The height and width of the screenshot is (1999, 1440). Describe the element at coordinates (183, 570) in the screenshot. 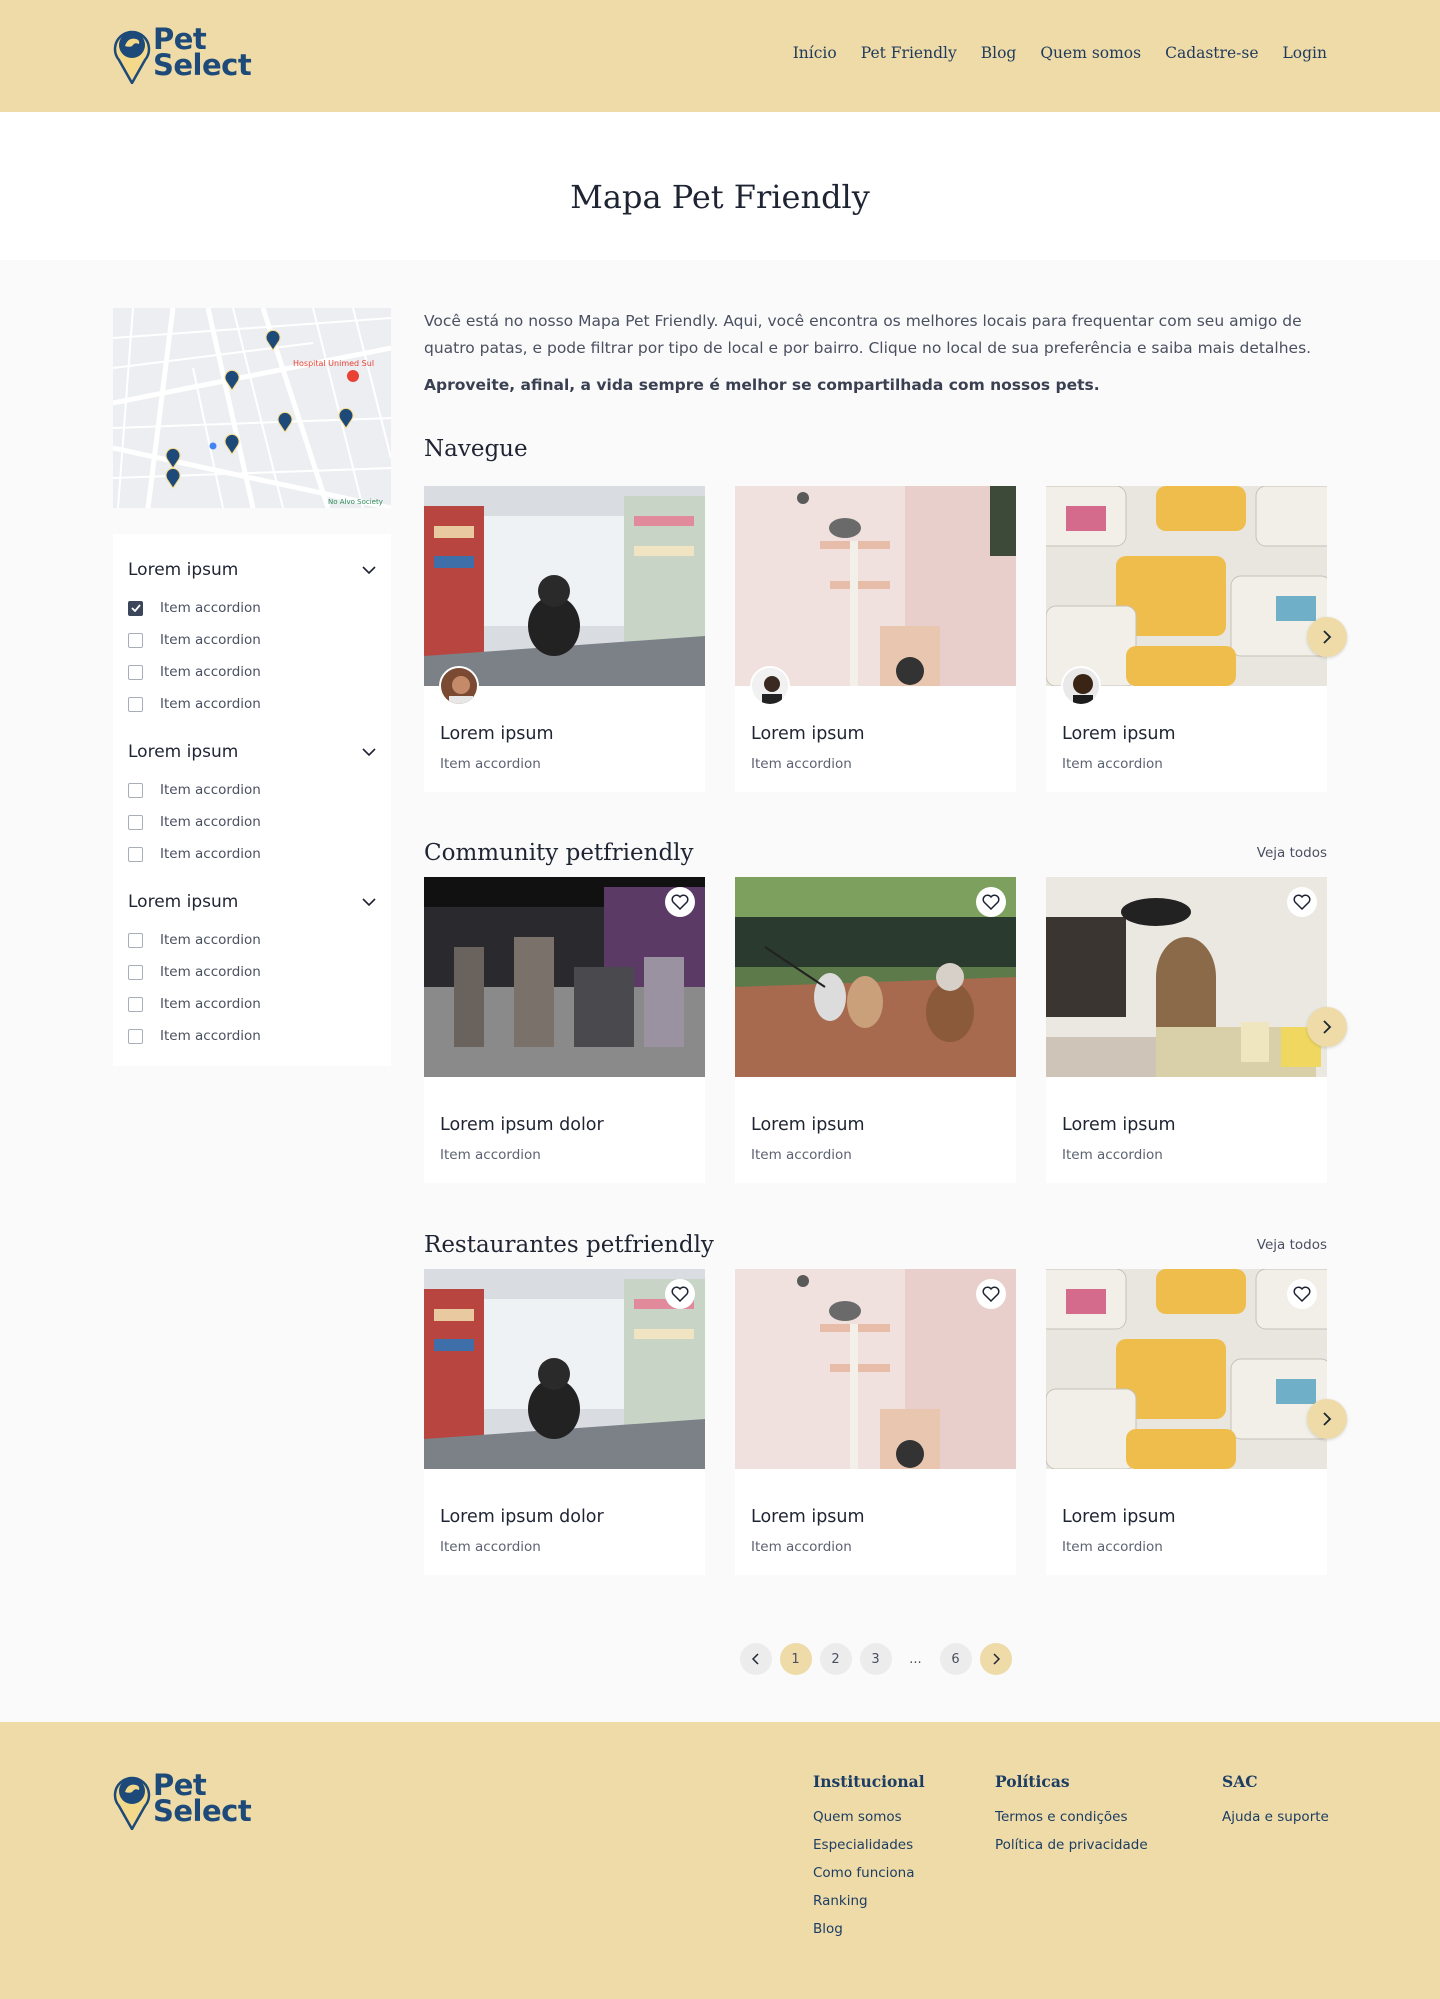

I see `accordion-title: Lorem ipsum` at that location.